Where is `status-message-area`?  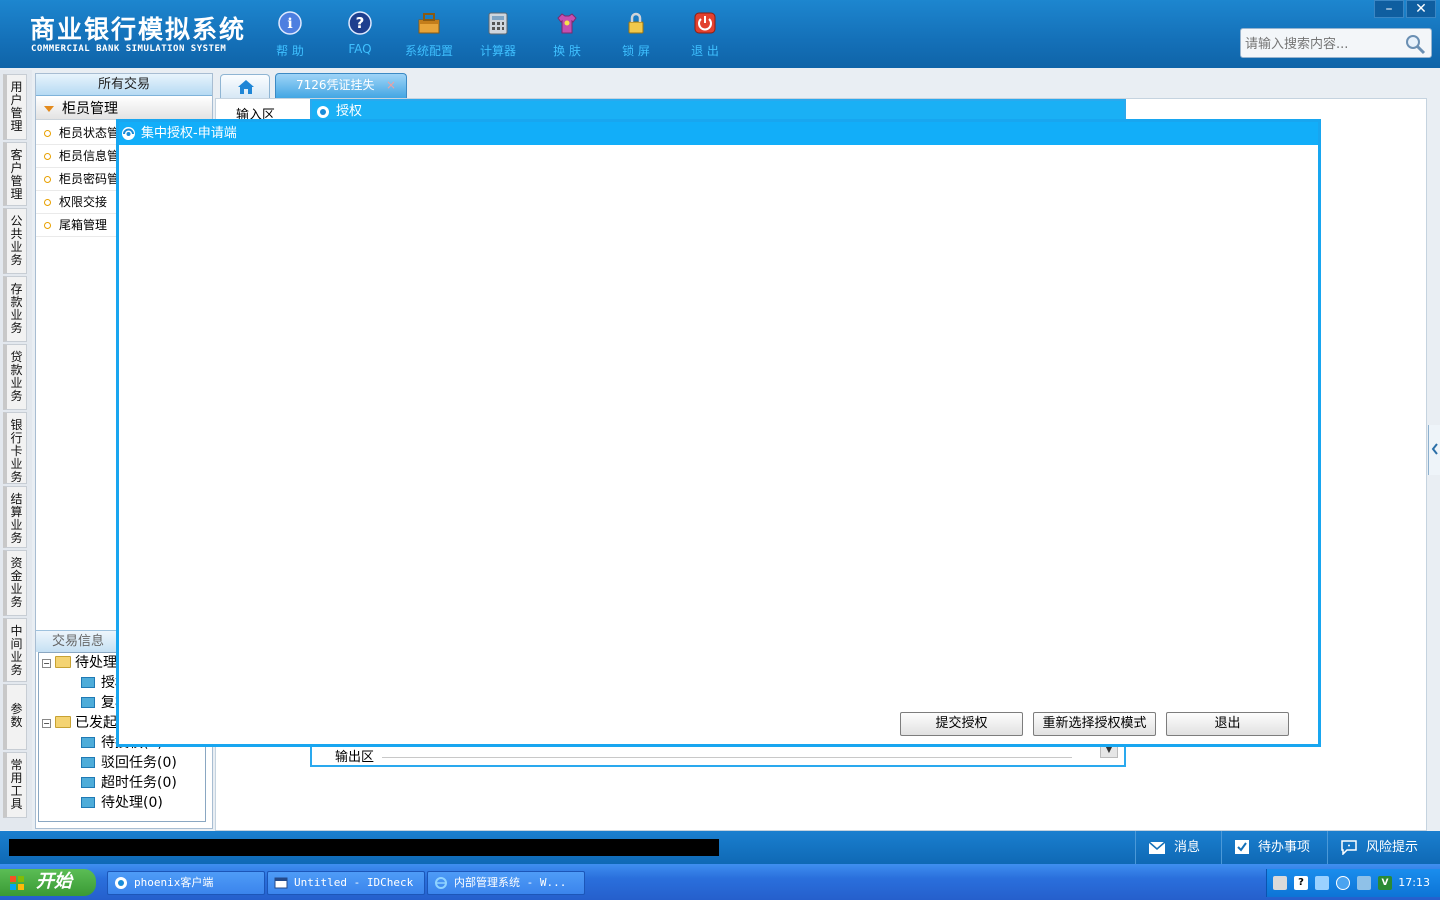
status-message-area is located at coordinates (364, 847).